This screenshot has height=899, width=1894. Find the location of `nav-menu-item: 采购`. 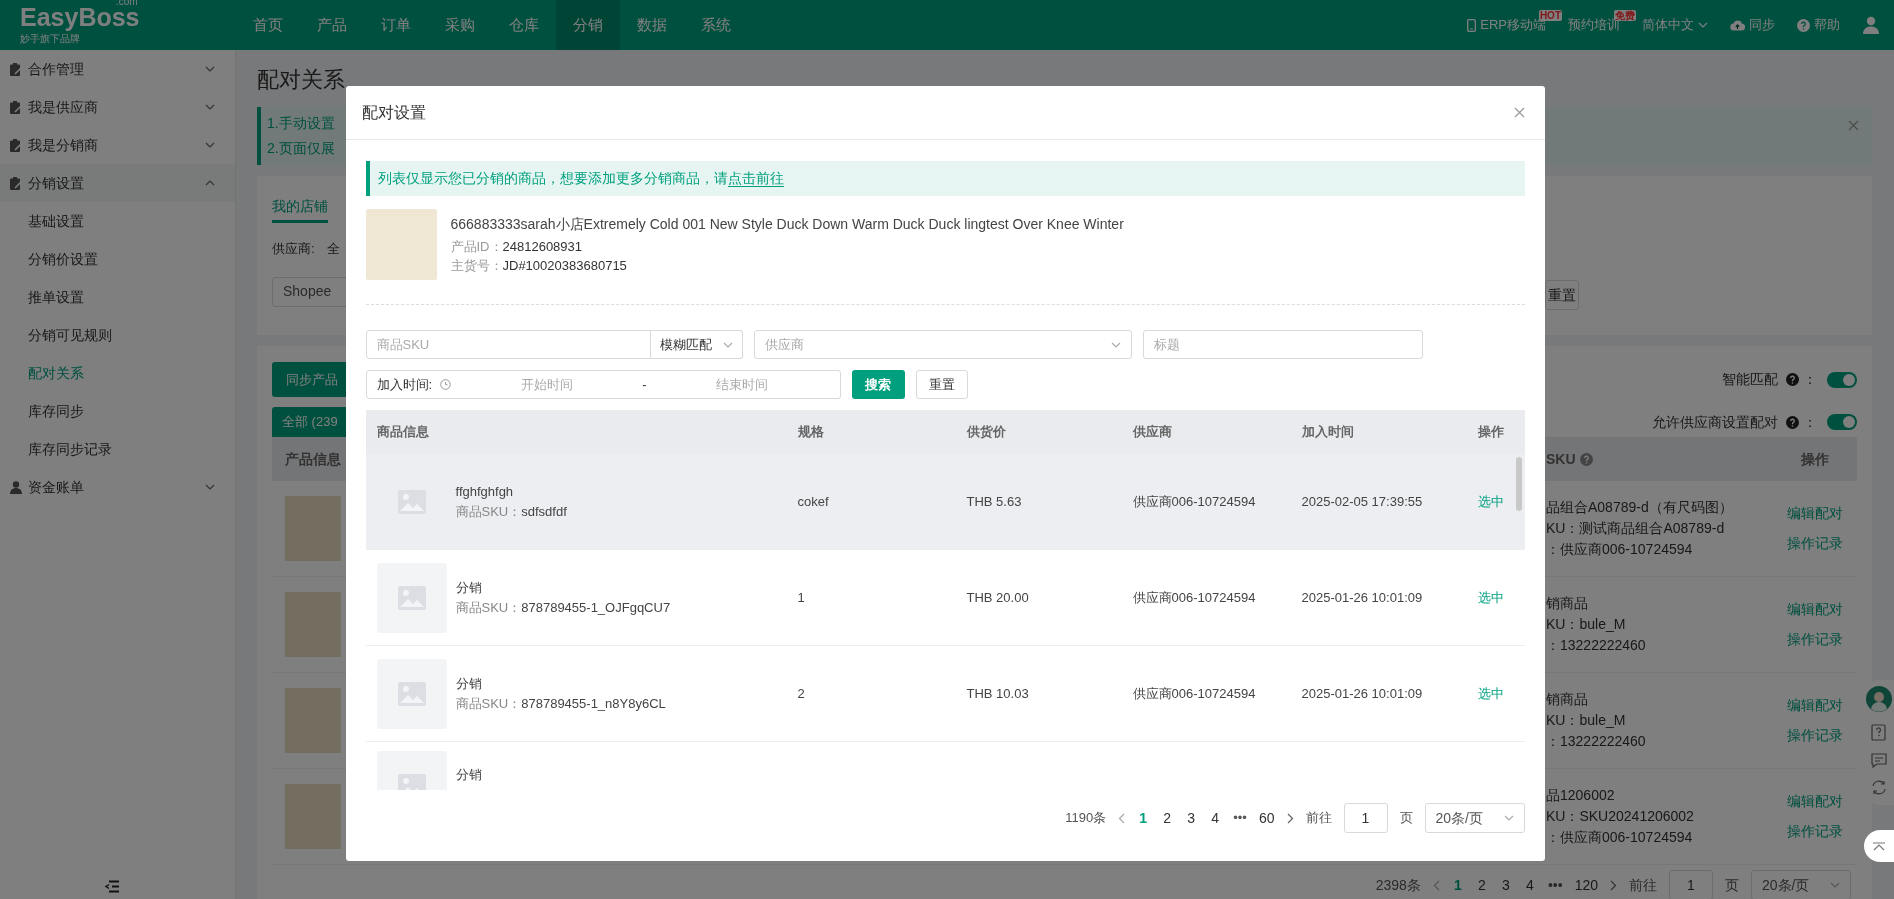

nav-menu-item: 采购 is located at coordinates (460, 25).